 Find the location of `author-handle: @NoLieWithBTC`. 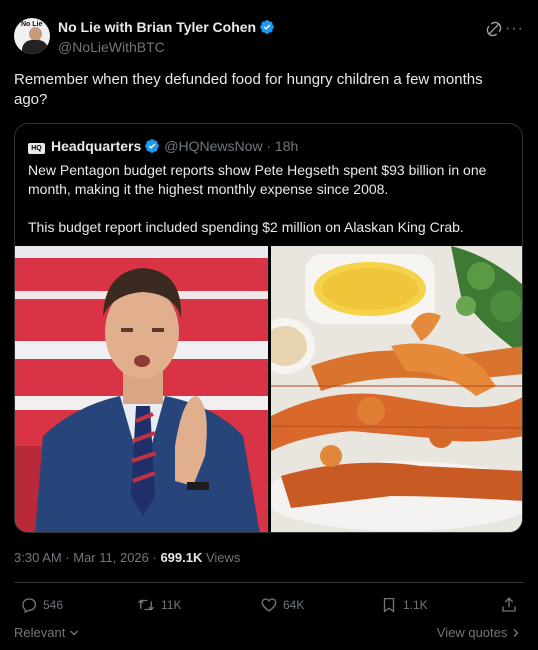

author-handle: @NoLieWithBTC is located at coordinates (111, 47).